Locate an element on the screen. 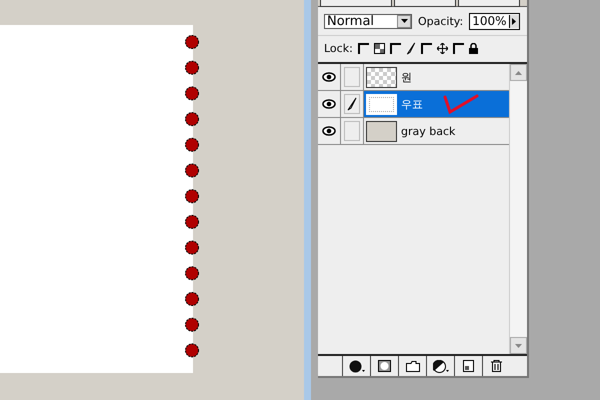 This screenshot has width=600, height=400. up-arrow-icon is located at coordinates (518, 72).